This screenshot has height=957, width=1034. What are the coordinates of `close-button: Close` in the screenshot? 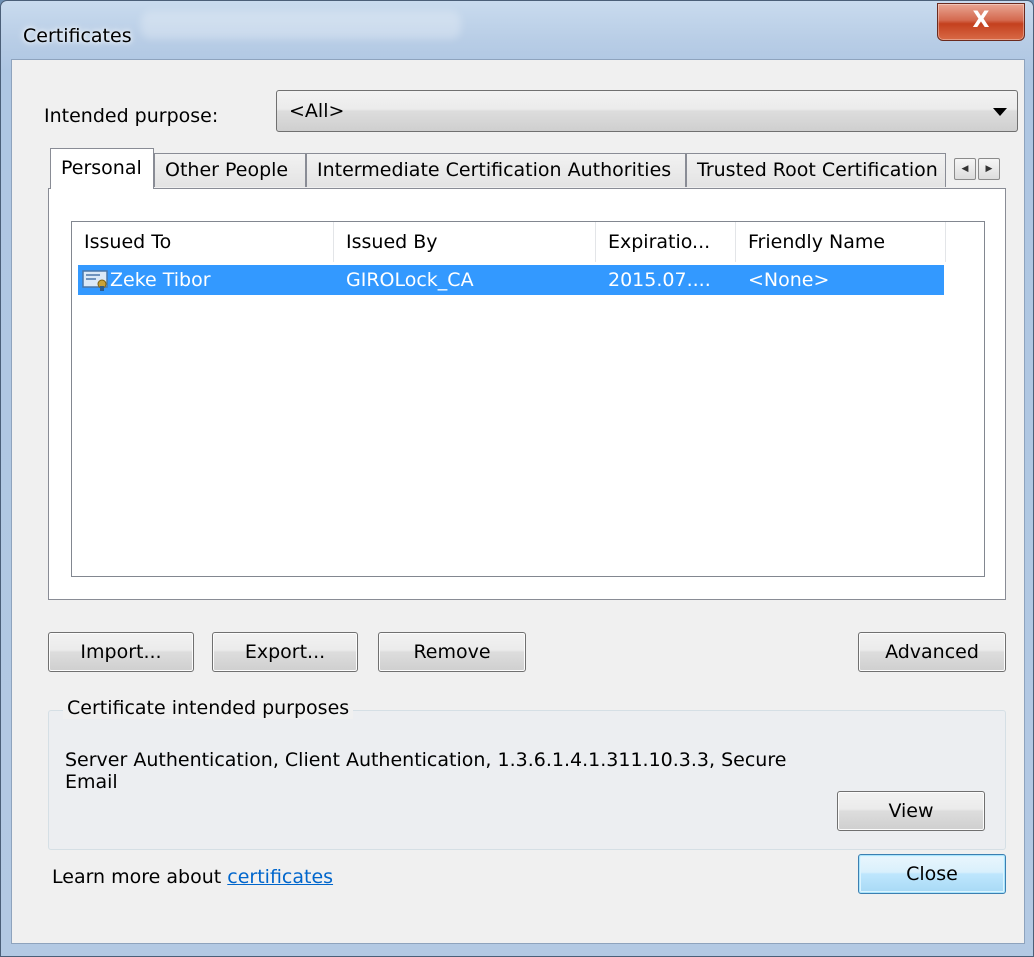 It's located at (932, 874).